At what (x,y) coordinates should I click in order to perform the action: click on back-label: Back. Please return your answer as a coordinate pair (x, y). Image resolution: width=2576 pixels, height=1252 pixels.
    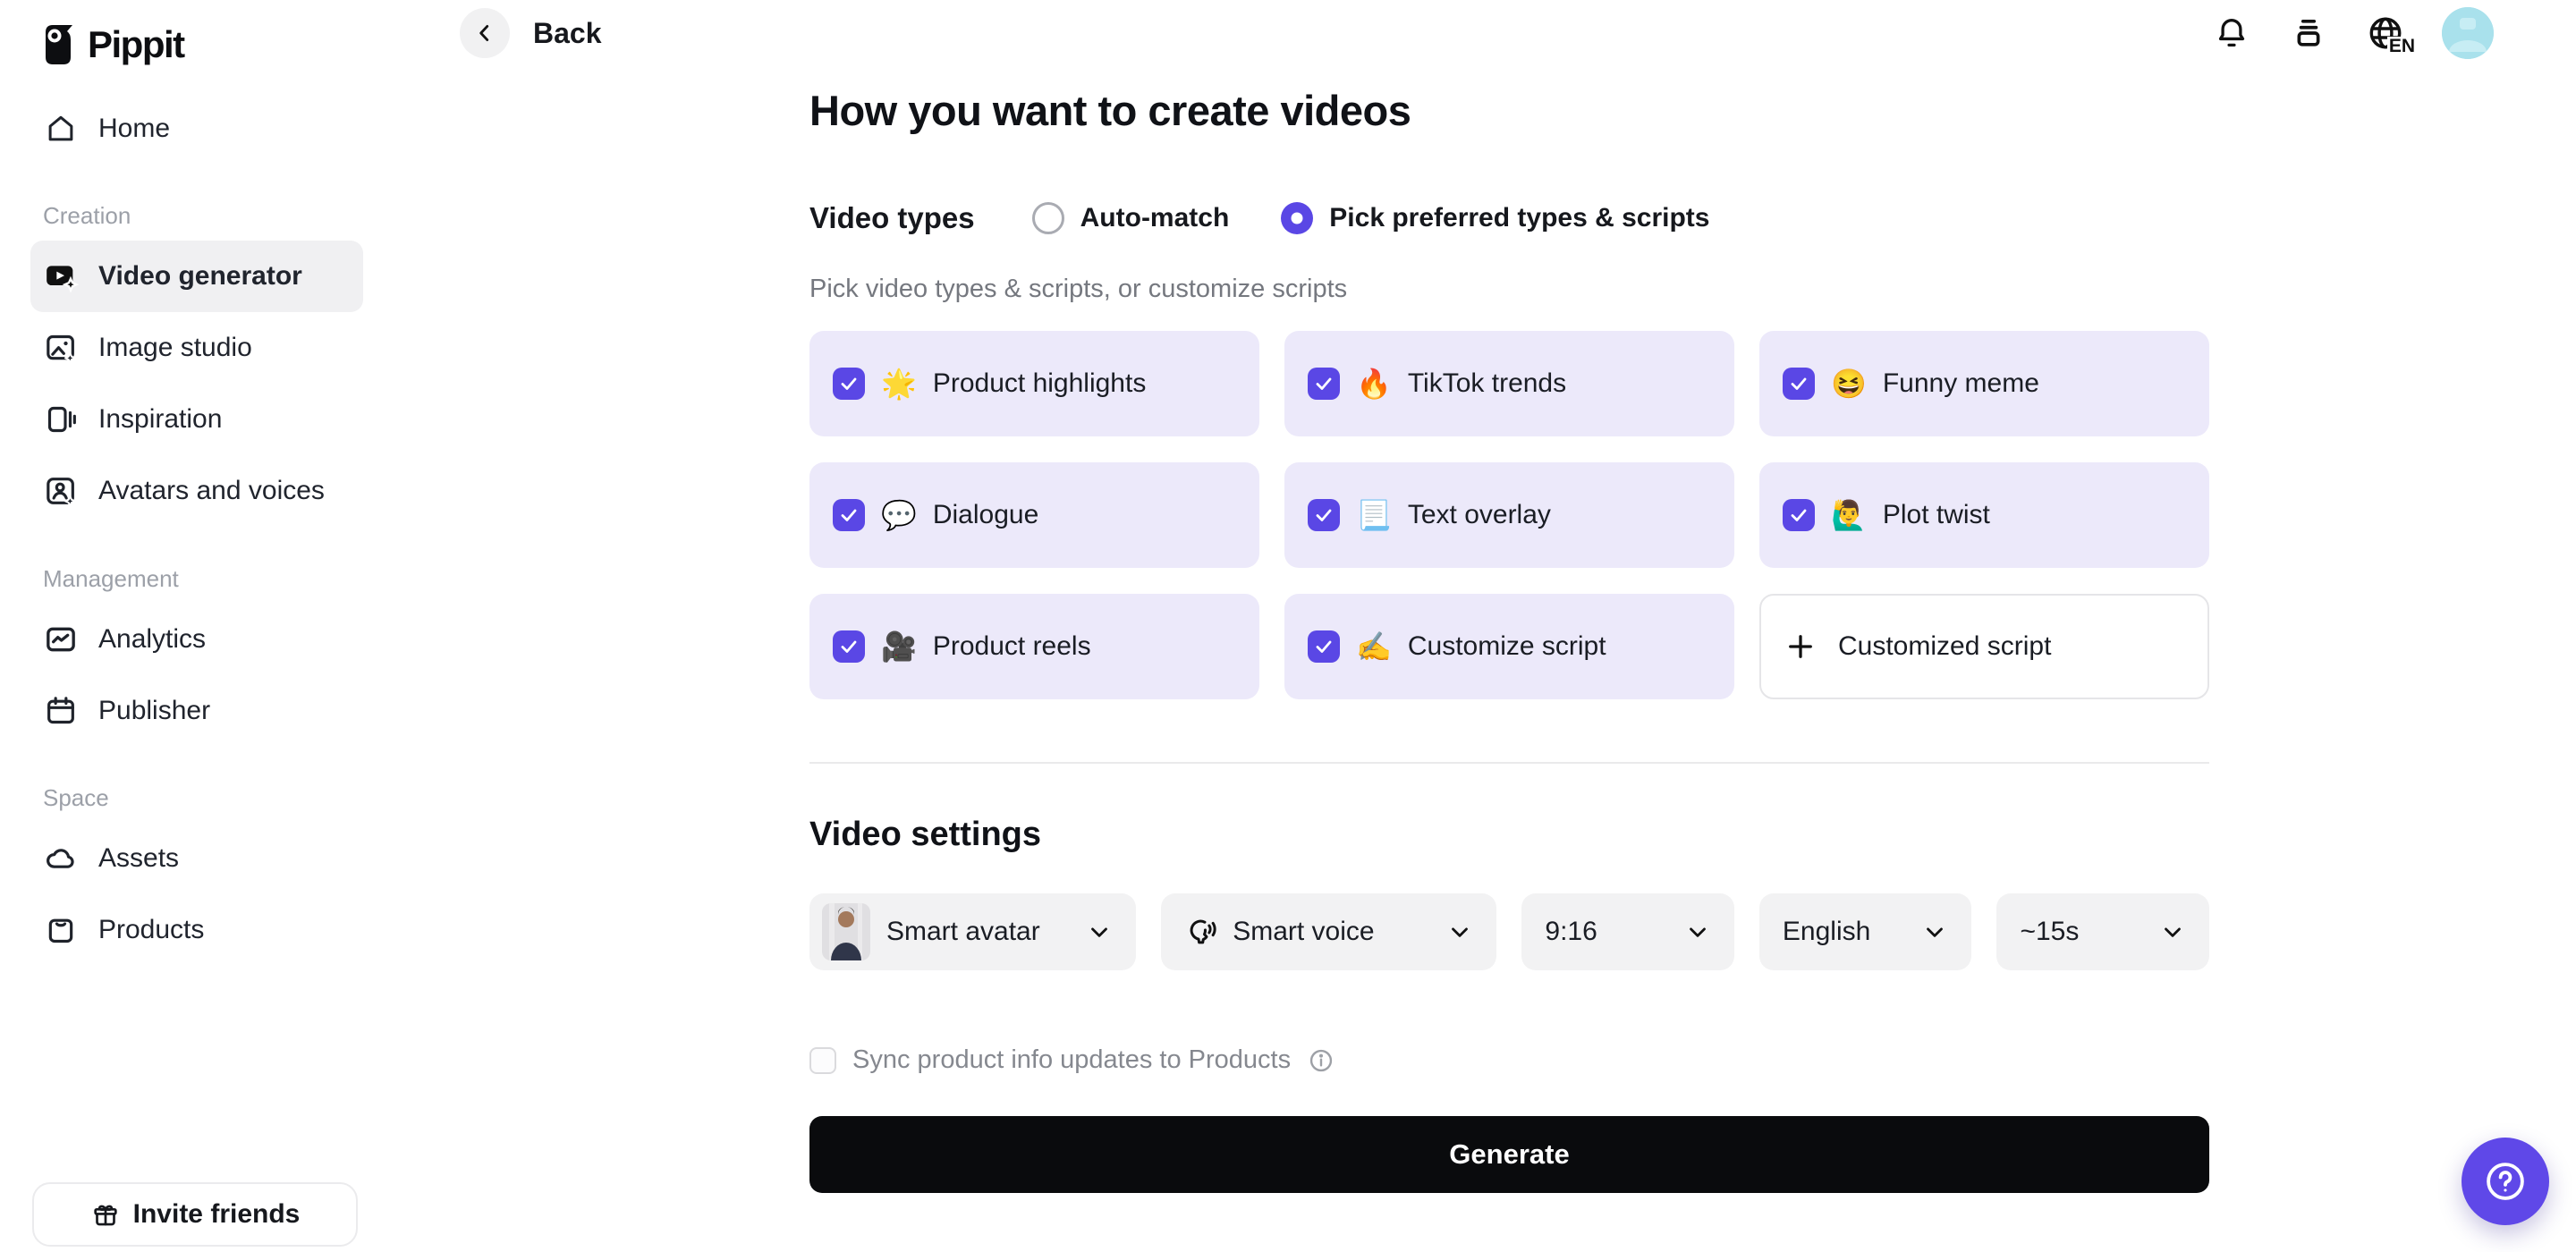
    Looking at the image, I should click on (567, 32).